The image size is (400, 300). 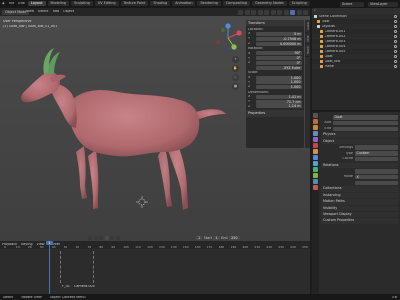 I want to click on pivot-icon, so click(x=247, y=12).